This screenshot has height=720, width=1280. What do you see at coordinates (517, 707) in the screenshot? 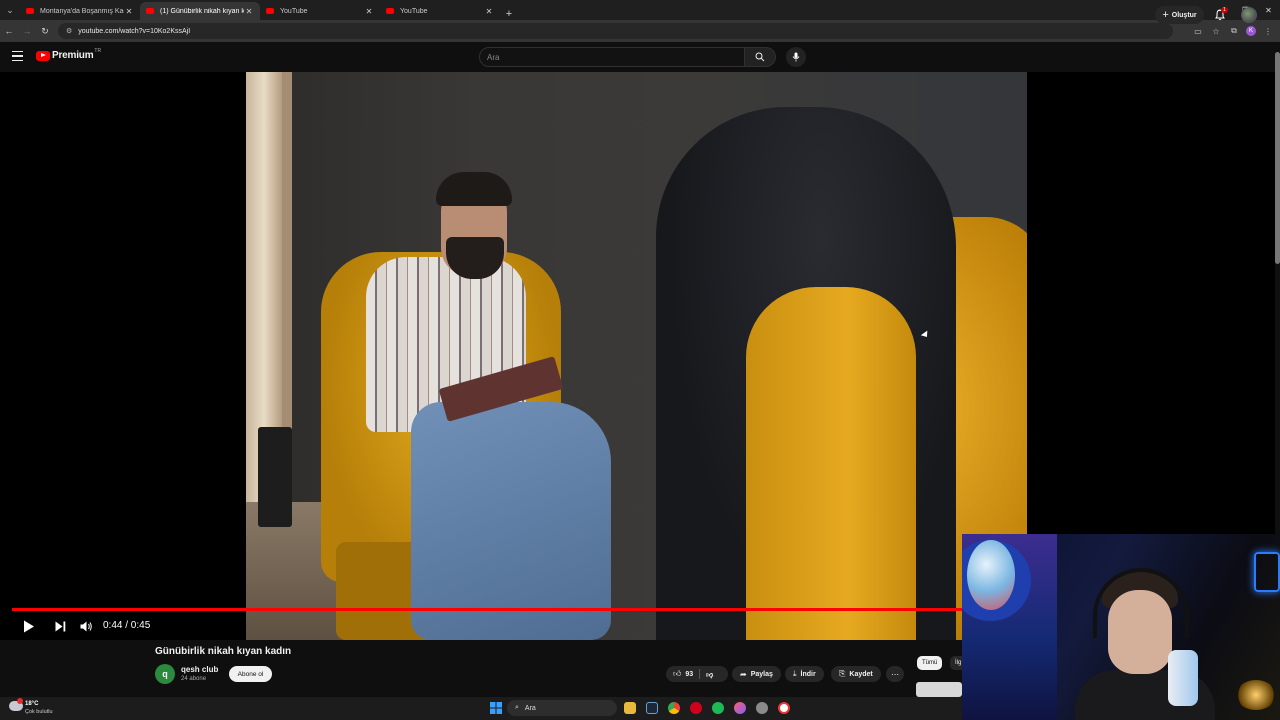
I see `taskbar-search-icon: ⌕` at bounding box center [517, 707].